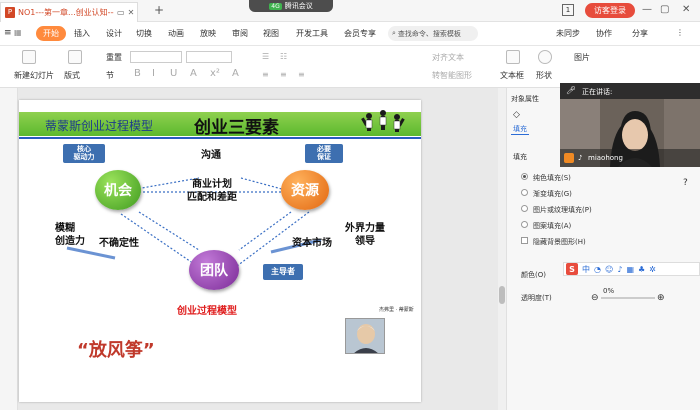 The height and width of the screenshot is (410, 700). What do you see at coordinates (604, 33) in the screenshot?
I see `collab-button: 协作` at bounding box center [604, 33].